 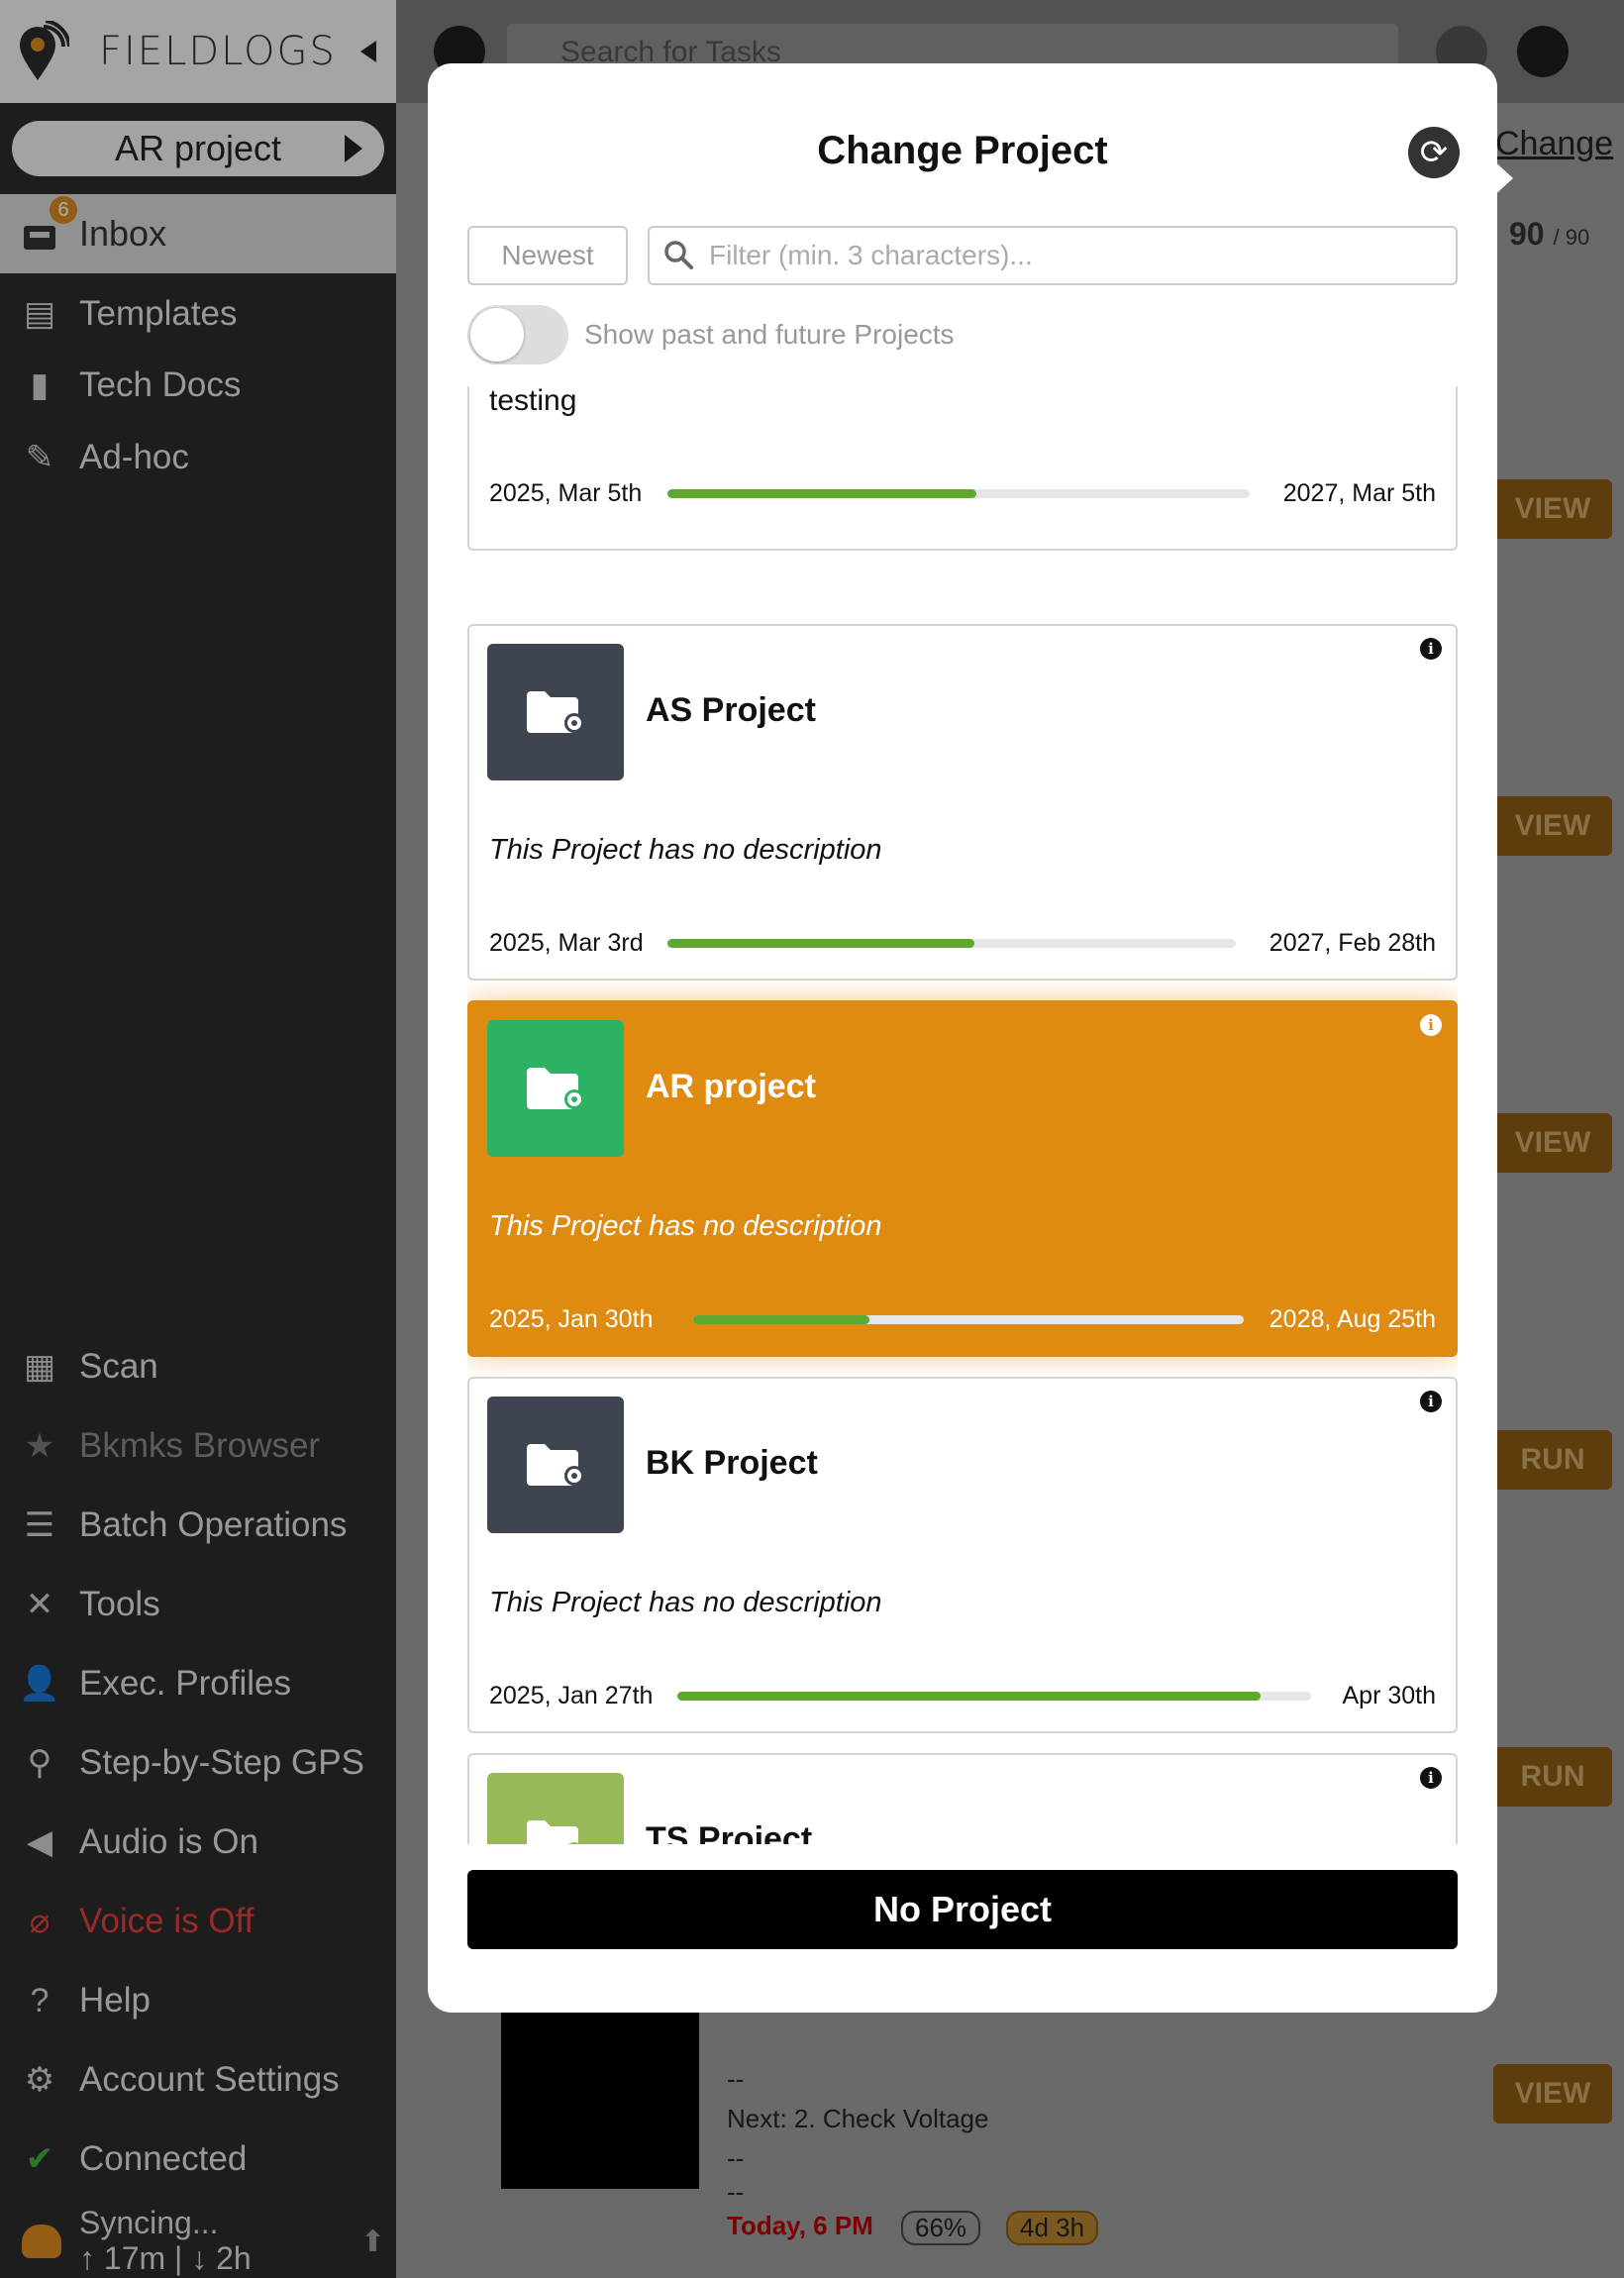 What do you see at coordinates (1359, 493) in the screenshot?
I see `project-end-date: 2027, Mar 5th` at bounding box center [1359, 493].